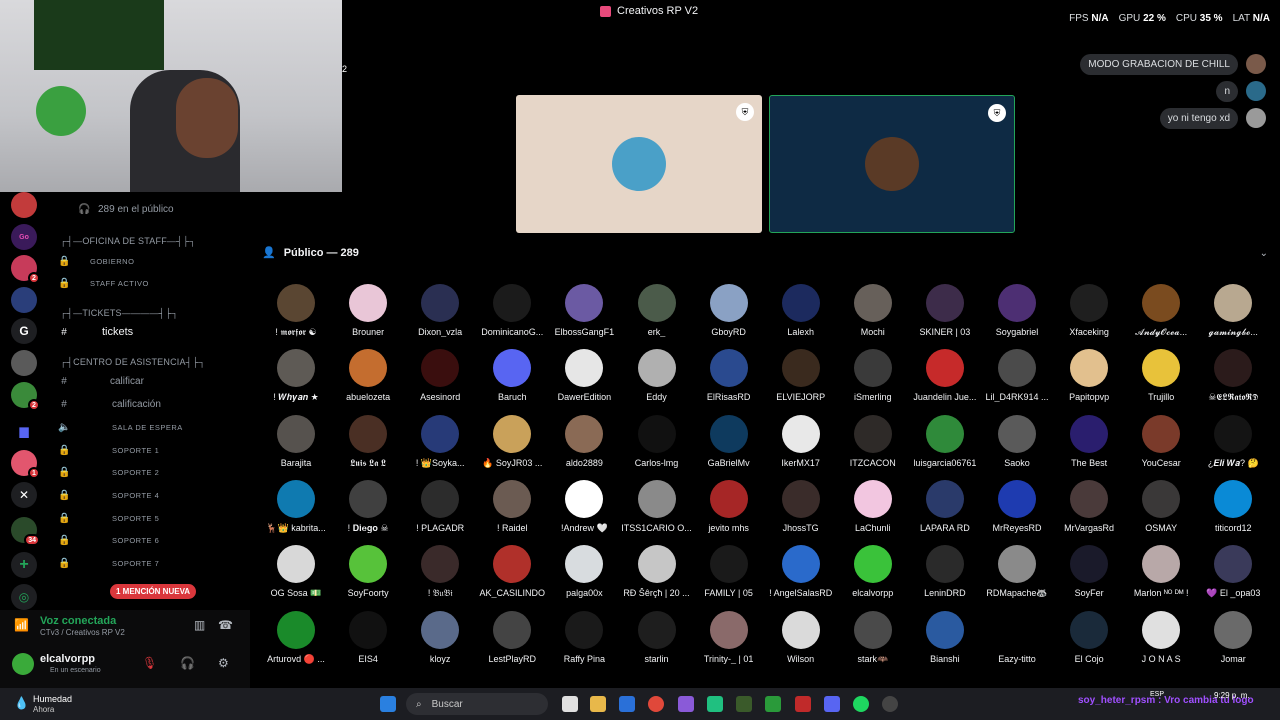 This screenshot has width=1280, height=720. What do you see at coordinates (24, 597) in the screenshot?
I see `explore-icon: ◎` at bounding box center [24, 597].